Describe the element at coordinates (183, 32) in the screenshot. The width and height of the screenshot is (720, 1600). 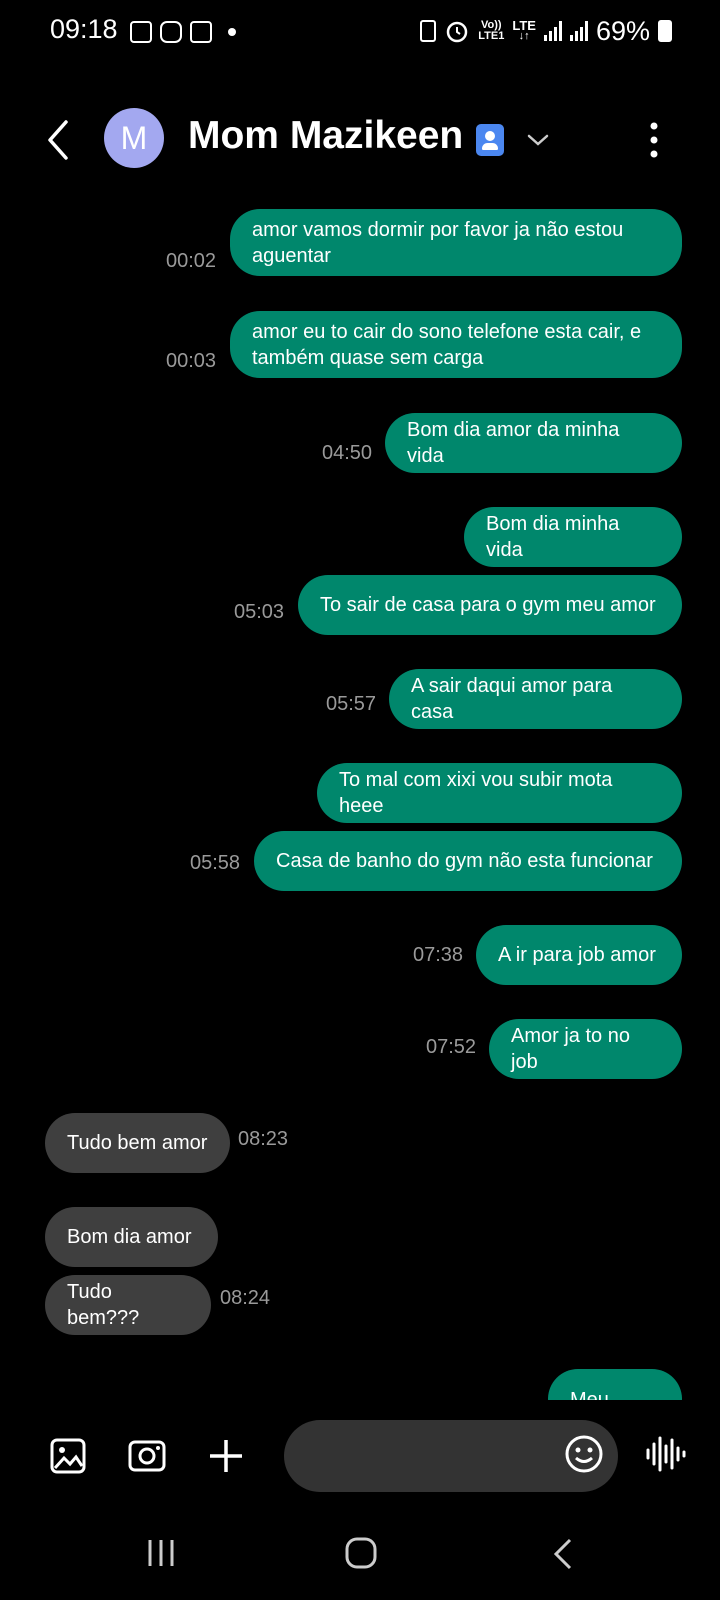
I see `notification-icons` at that location.